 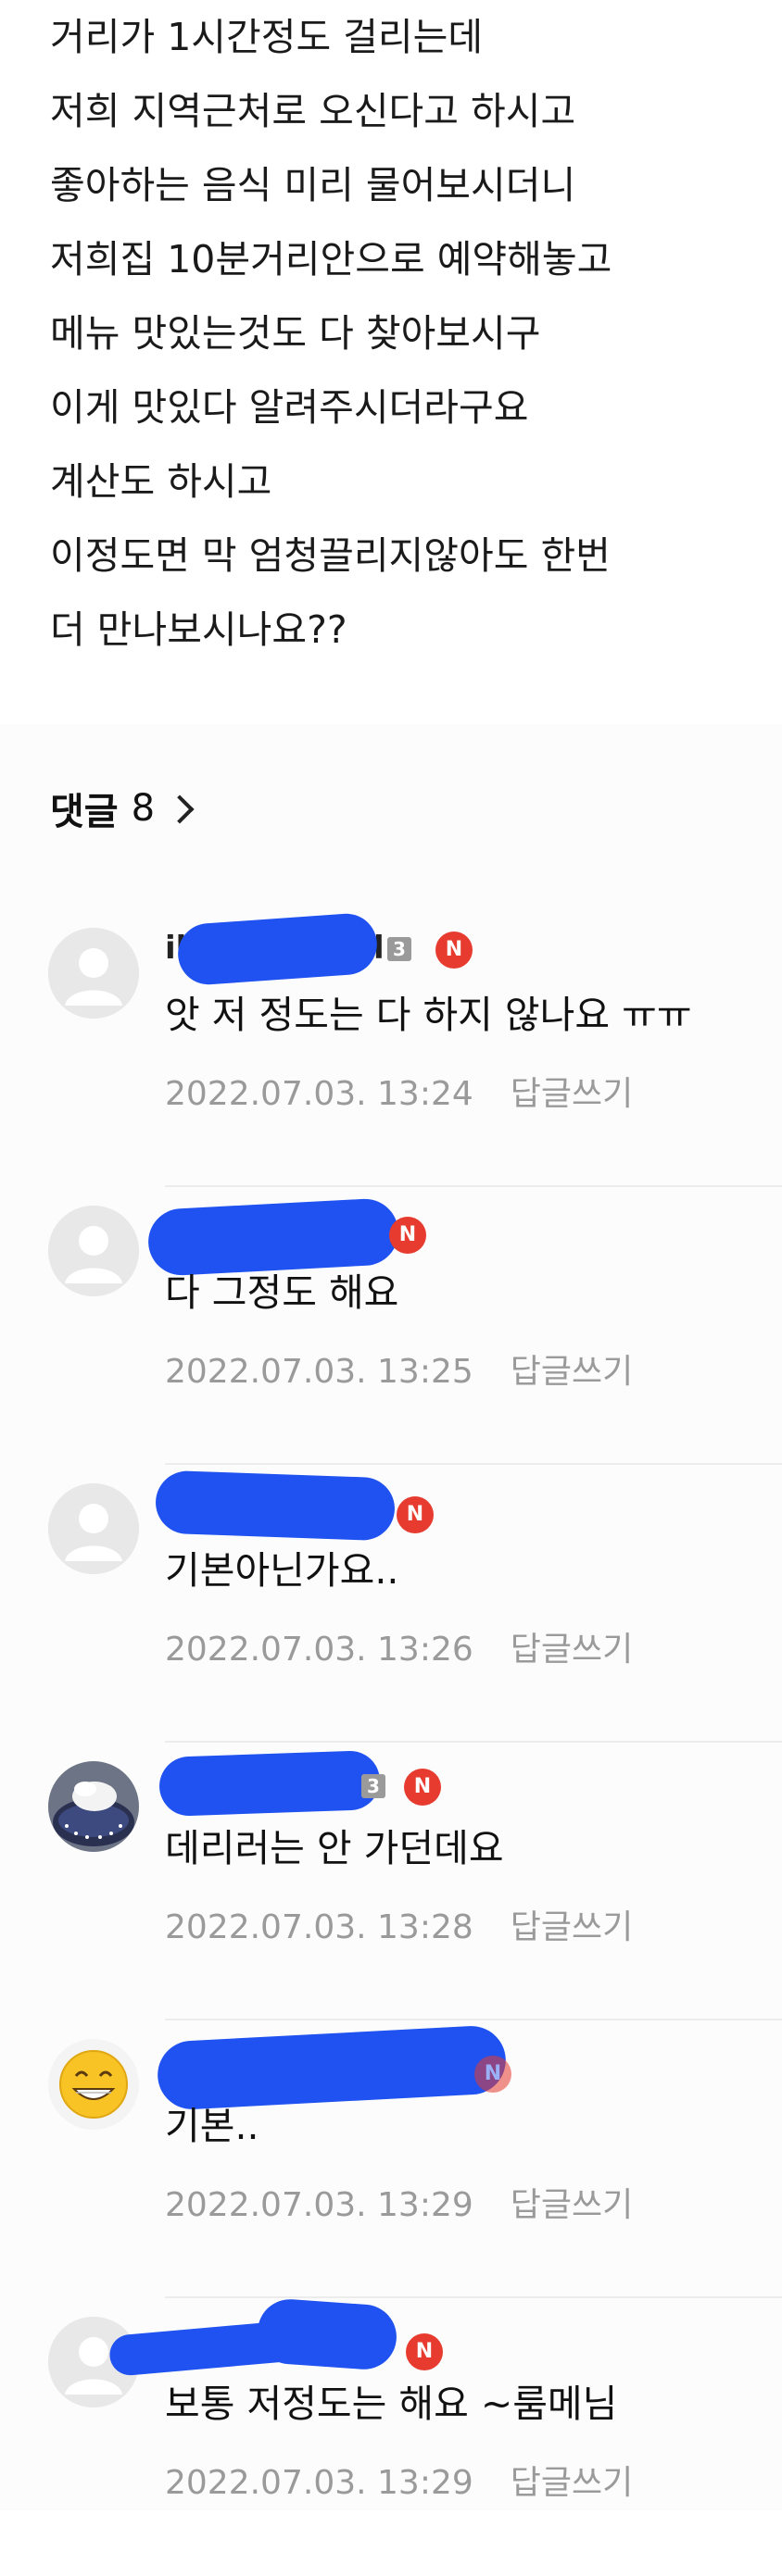 What do you see at coordinates (84, 812) in the screenshot?
I see `comments-title: 댓글` at bounding box center [84, 812].